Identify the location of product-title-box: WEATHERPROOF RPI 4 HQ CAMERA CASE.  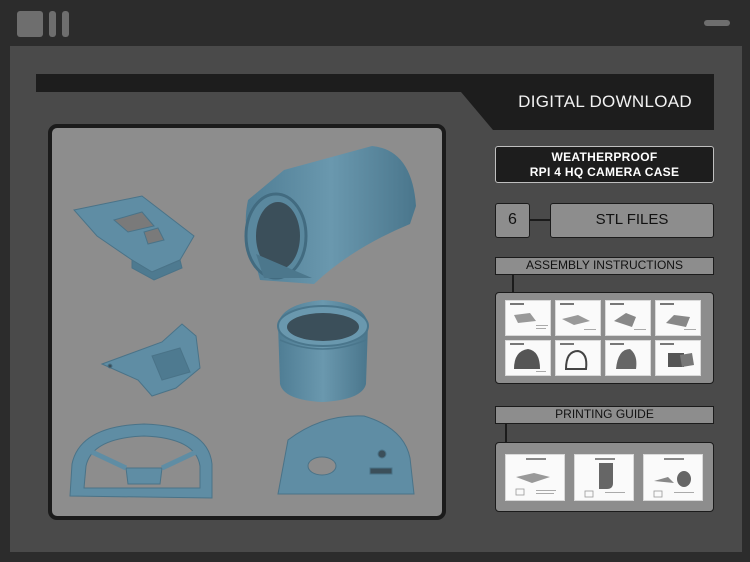
(604, 164).